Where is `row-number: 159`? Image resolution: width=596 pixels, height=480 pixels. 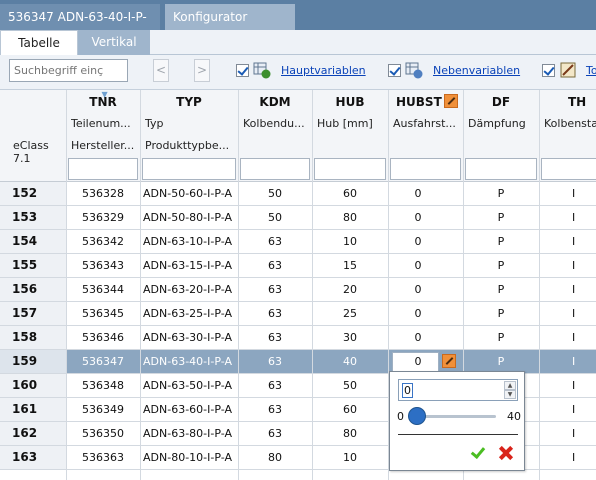 row-number: 159 is located at coordinates (33, 361).